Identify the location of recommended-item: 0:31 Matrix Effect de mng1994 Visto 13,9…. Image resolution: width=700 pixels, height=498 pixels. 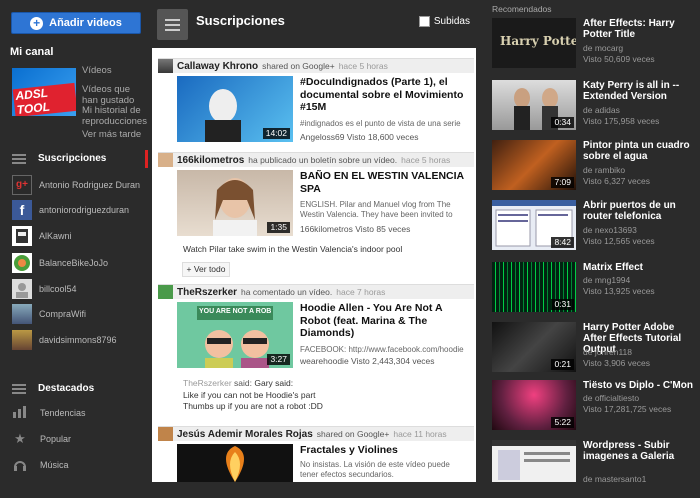
(596, 291).